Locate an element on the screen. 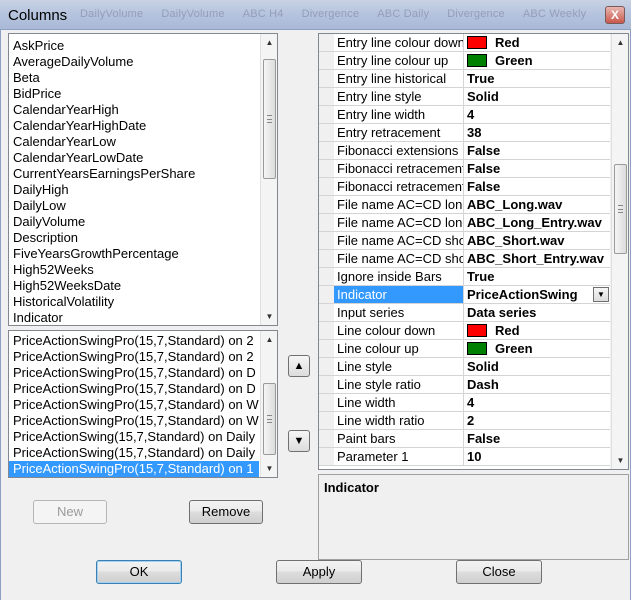 The image size is (631, 600). ok-button: OK is located at coordinates (139, 572).